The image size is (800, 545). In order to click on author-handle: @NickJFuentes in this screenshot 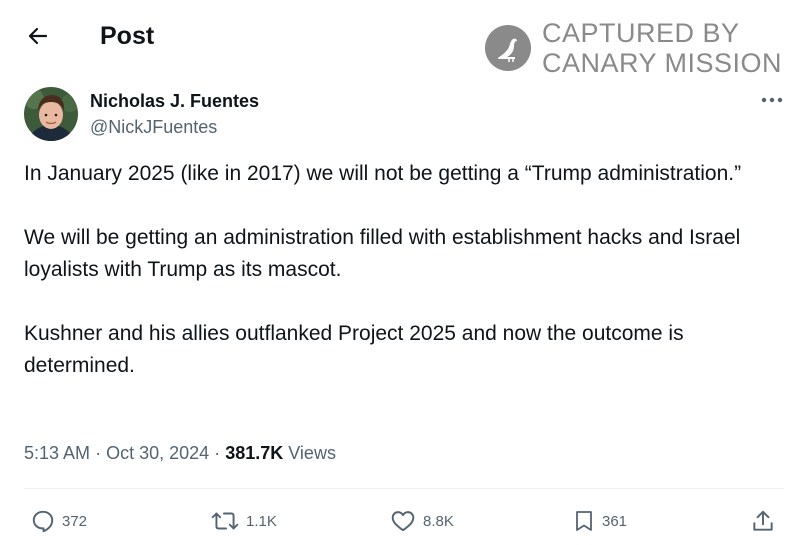, I will do `click(153, 127)`.